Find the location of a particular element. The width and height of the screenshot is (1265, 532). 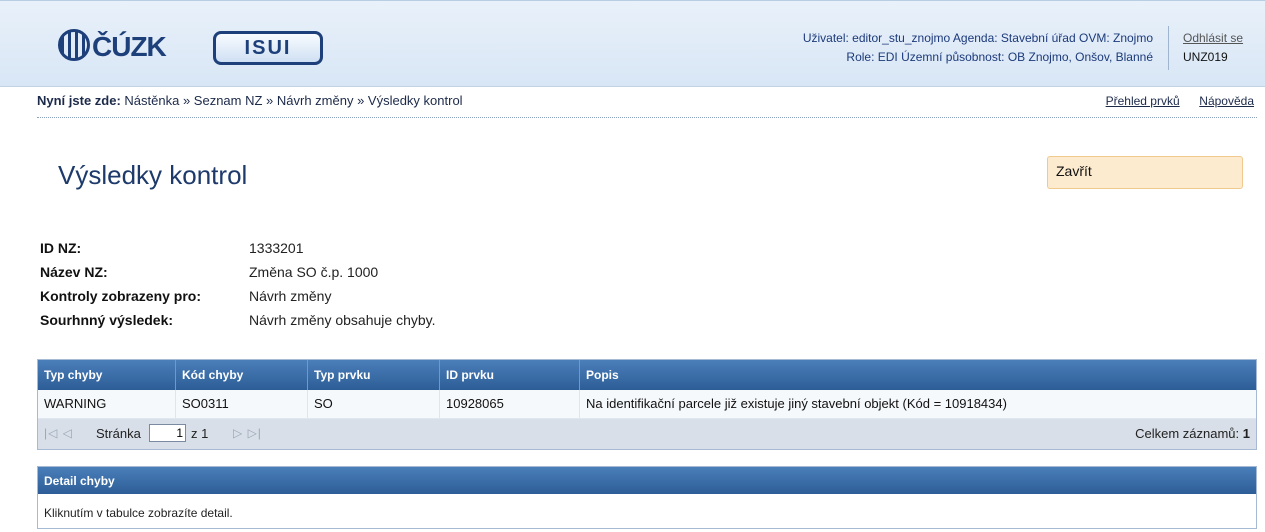

column-header: ID prvku is located at coordinates (510, 375).